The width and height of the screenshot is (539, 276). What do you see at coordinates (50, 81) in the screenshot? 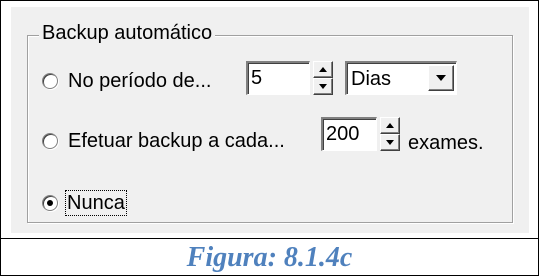
I see `period-radio` at bounding box center [50, 81].